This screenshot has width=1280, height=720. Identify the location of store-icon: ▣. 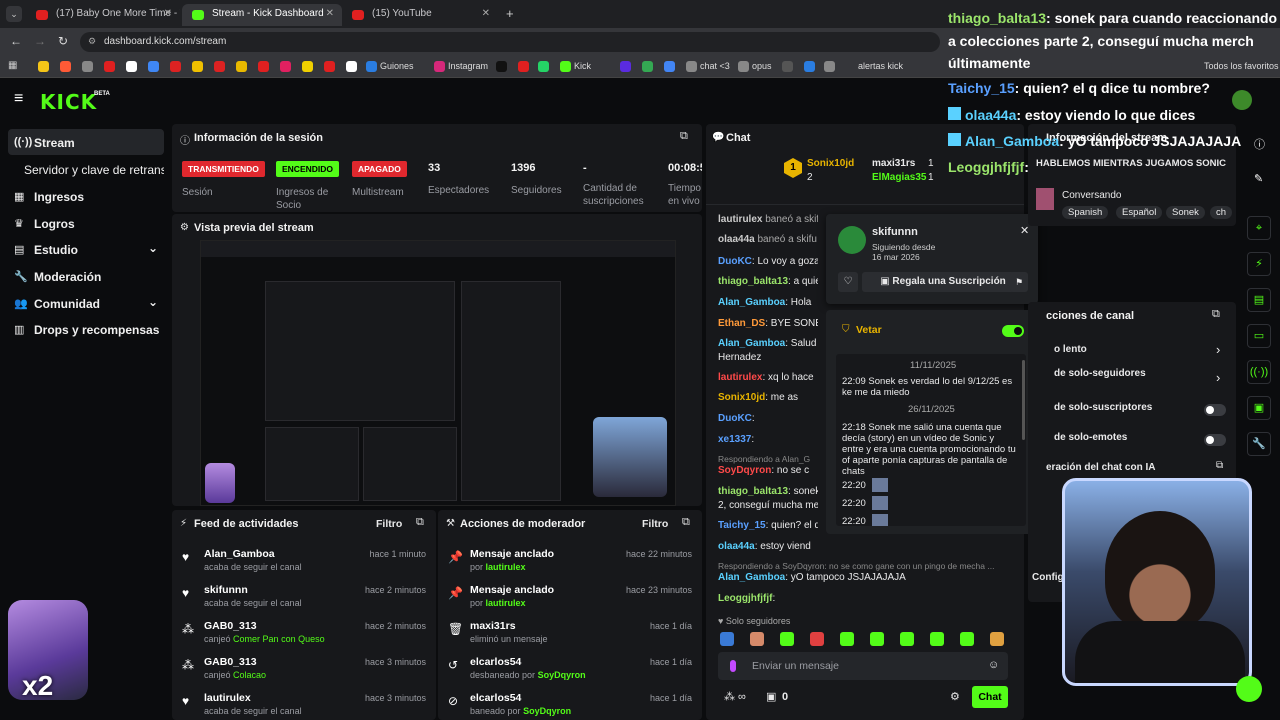
(1259, 408).